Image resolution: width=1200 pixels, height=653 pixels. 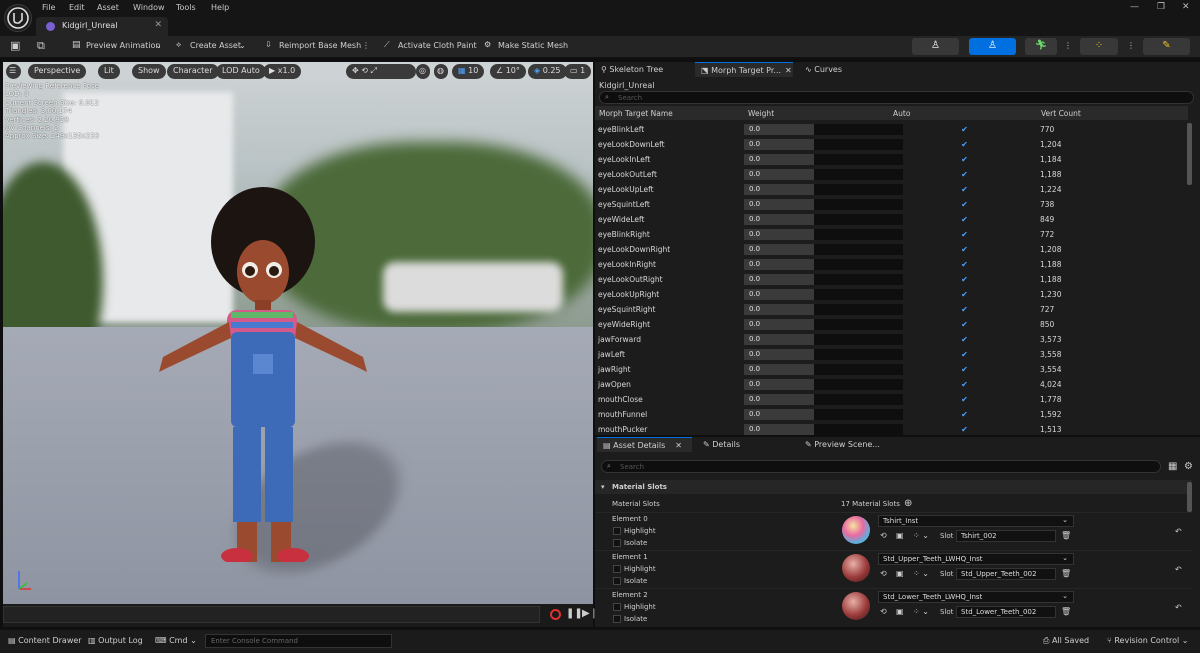 What do you see at coordinates (423, 71) in the screenshot?
I see `surface-snap-icon: ◎` at bounding box center [423, 71].